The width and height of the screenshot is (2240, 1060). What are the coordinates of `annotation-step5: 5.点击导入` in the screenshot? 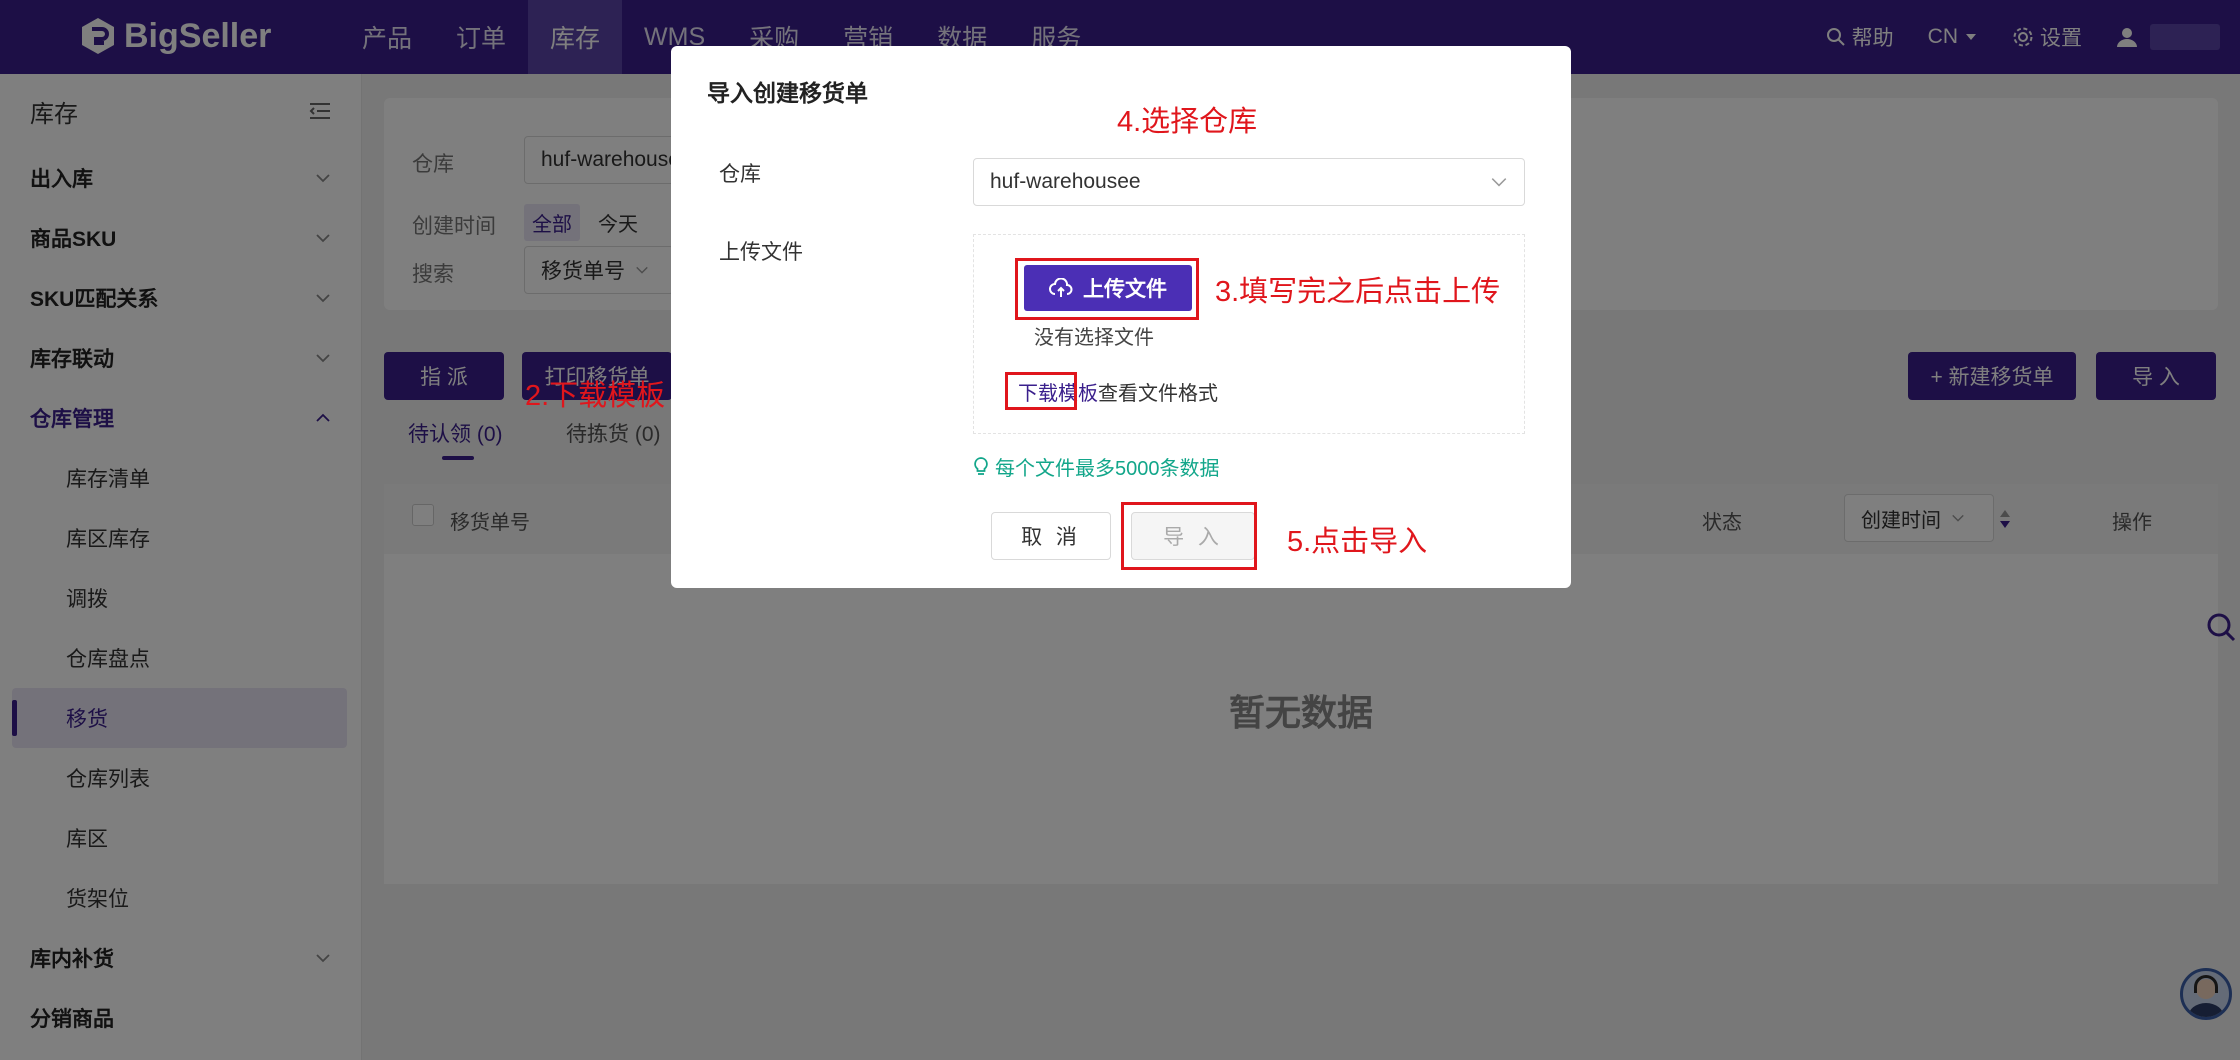 It's located at (1357, 542).